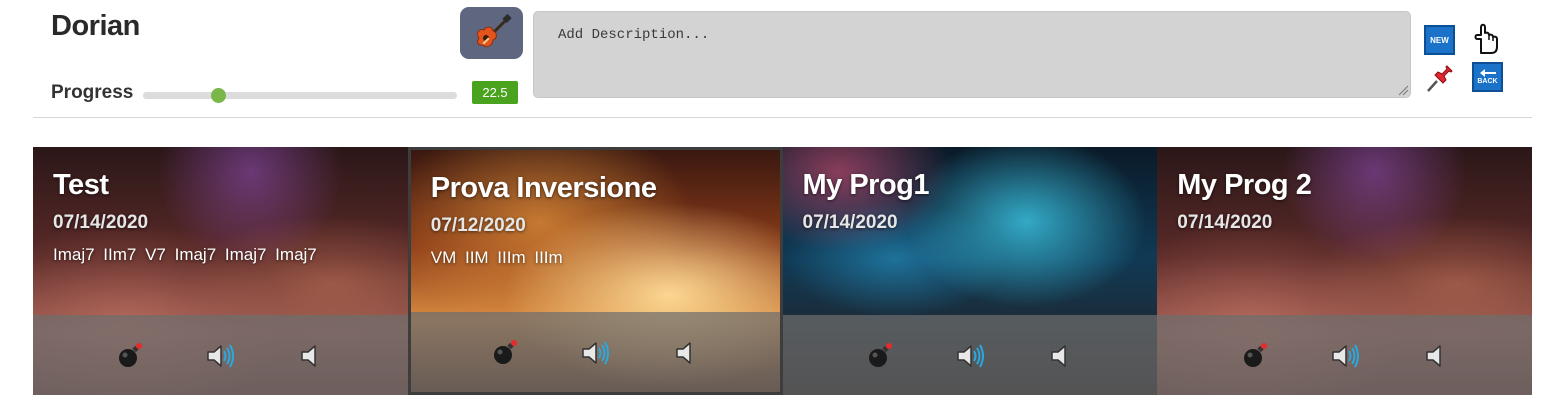 The height and width of the screenshot is (418, 1553). I want to click on back-label: BACK, so click(1487, 81).